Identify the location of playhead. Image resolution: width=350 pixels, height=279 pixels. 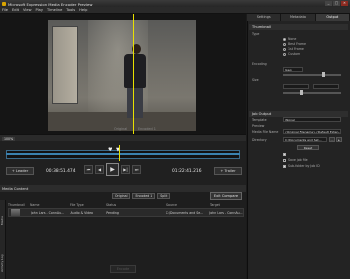
(119, 153).